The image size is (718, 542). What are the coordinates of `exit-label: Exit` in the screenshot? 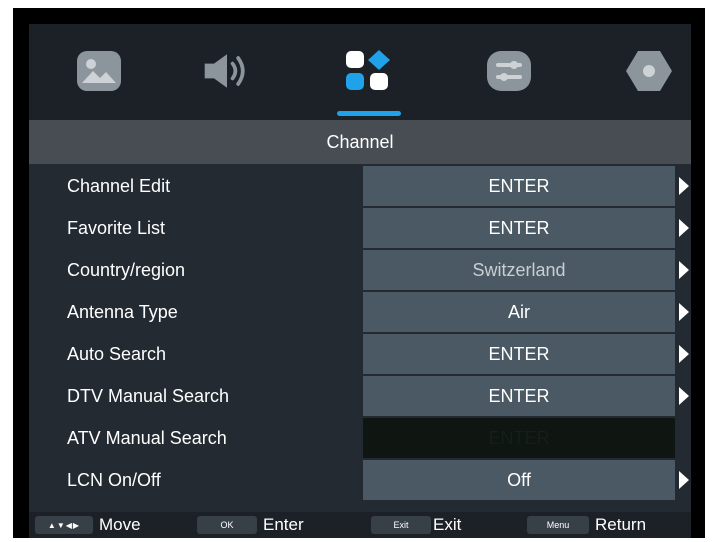 It's located at (447, 524).